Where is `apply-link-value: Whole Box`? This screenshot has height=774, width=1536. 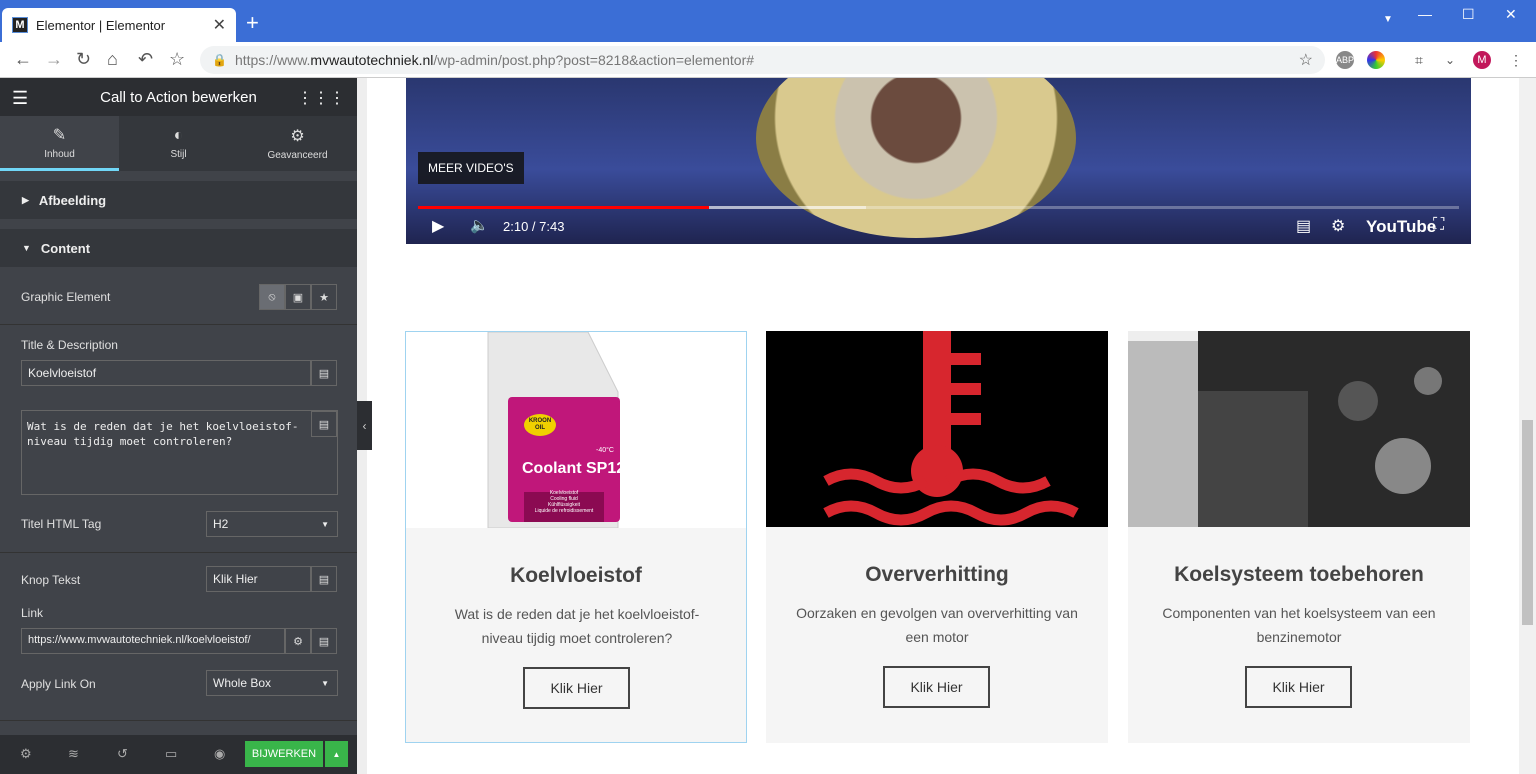
apply-link-value: Whole Box is located at coordinates (242, 683).